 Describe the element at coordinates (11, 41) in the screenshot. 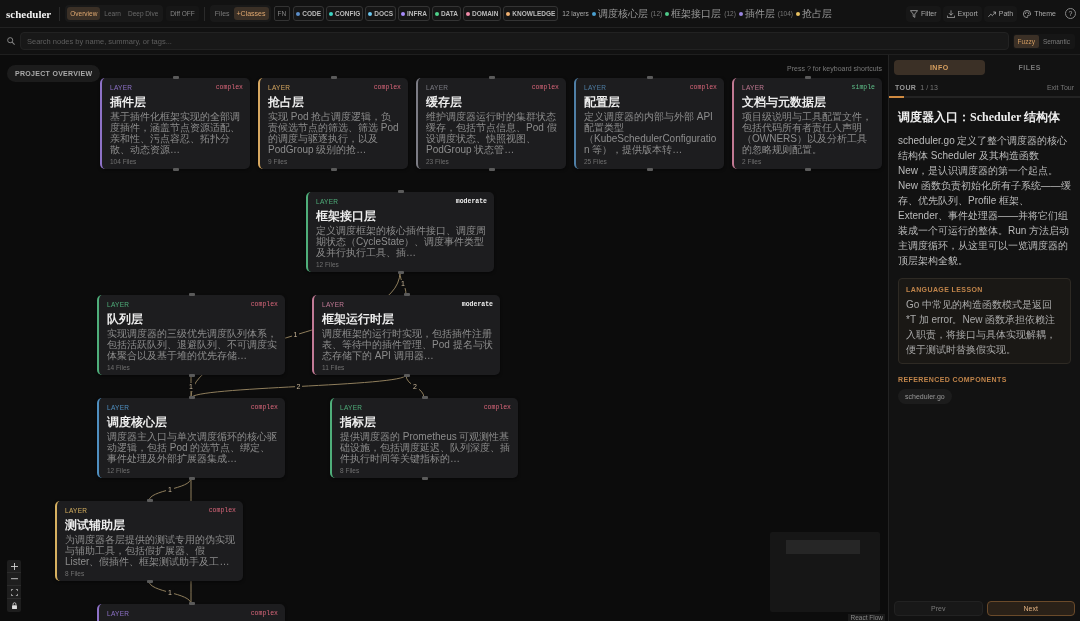

I see `search-icon` at that location.